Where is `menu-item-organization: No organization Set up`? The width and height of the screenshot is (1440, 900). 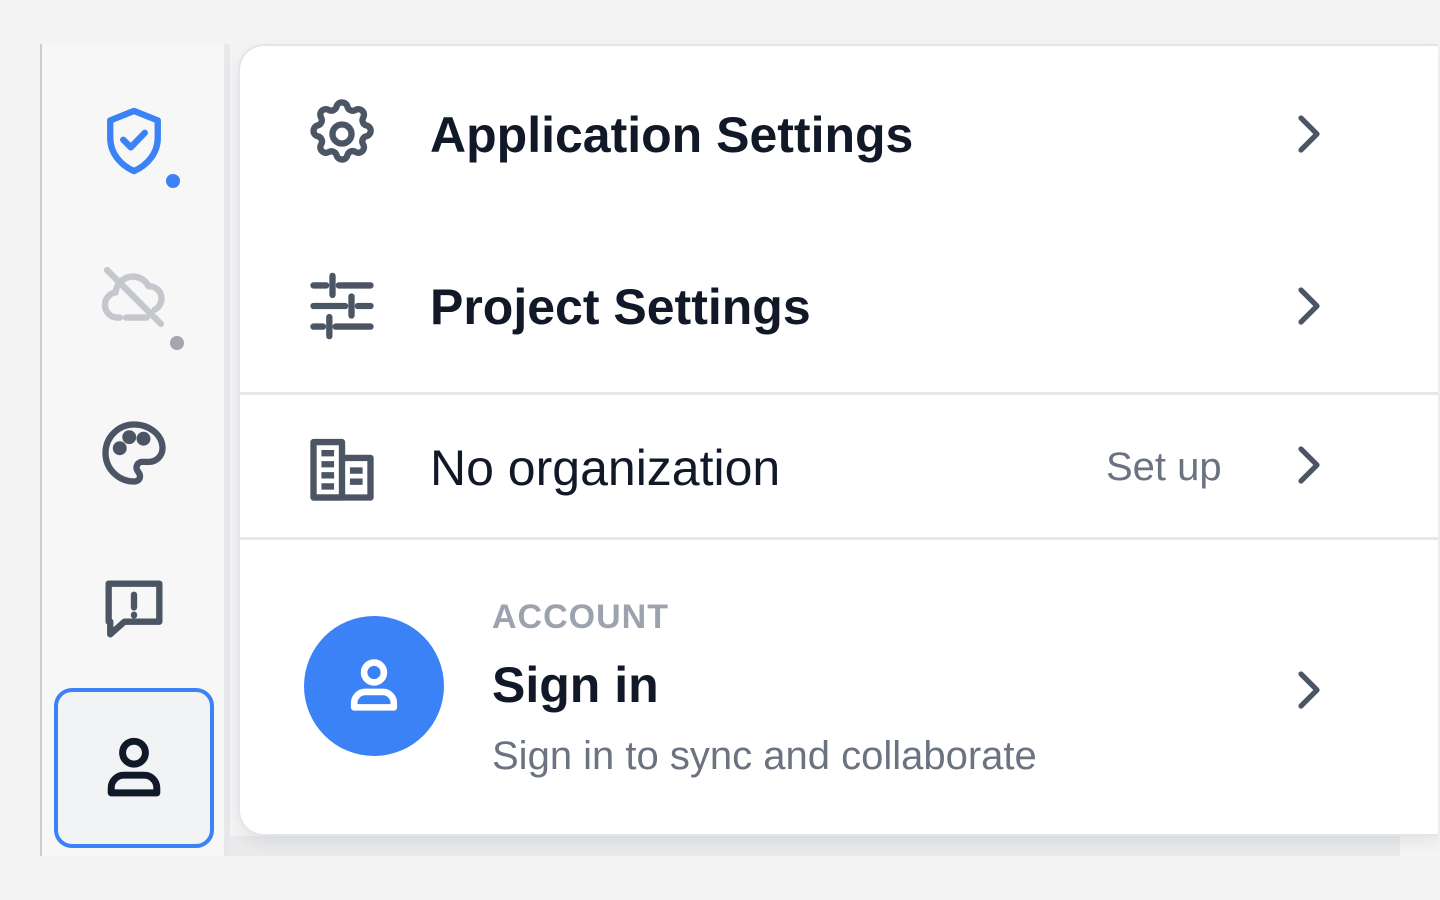
menu-item-organization: No organization Set up is located at coordinates (839, 466).